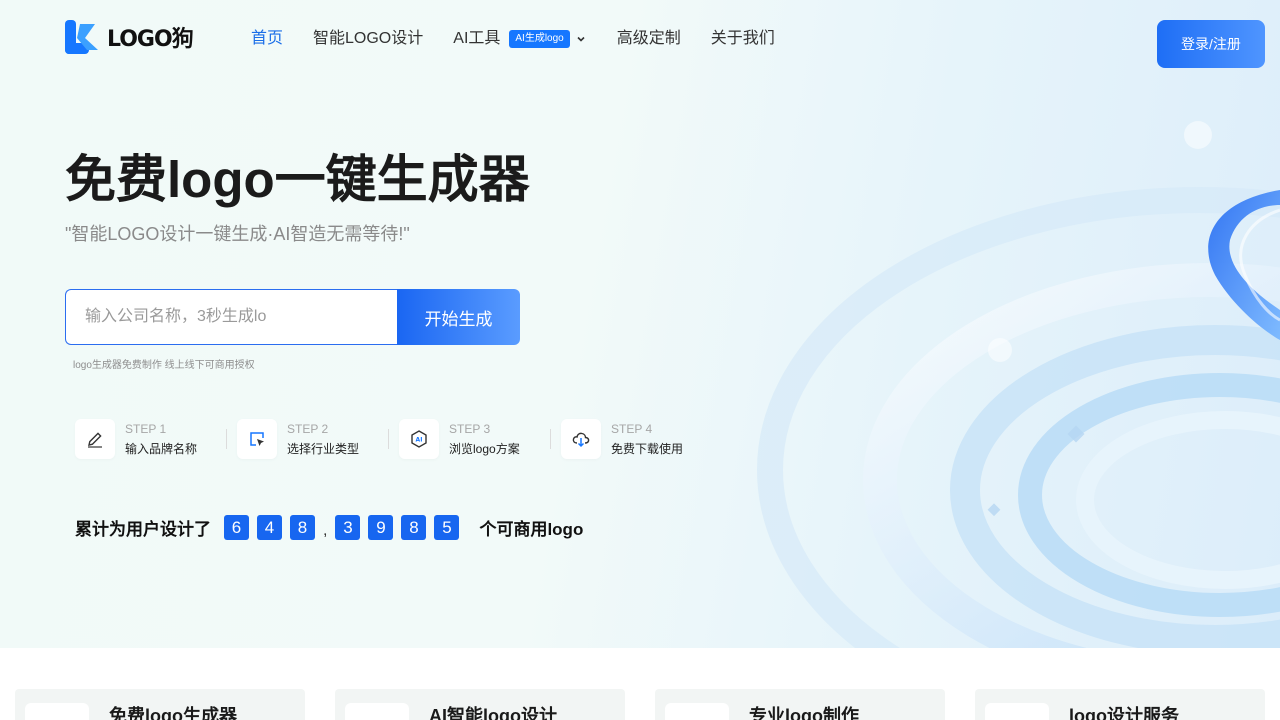  I want to click on counter-suffix: 个可商用logo, so click(531, 529).